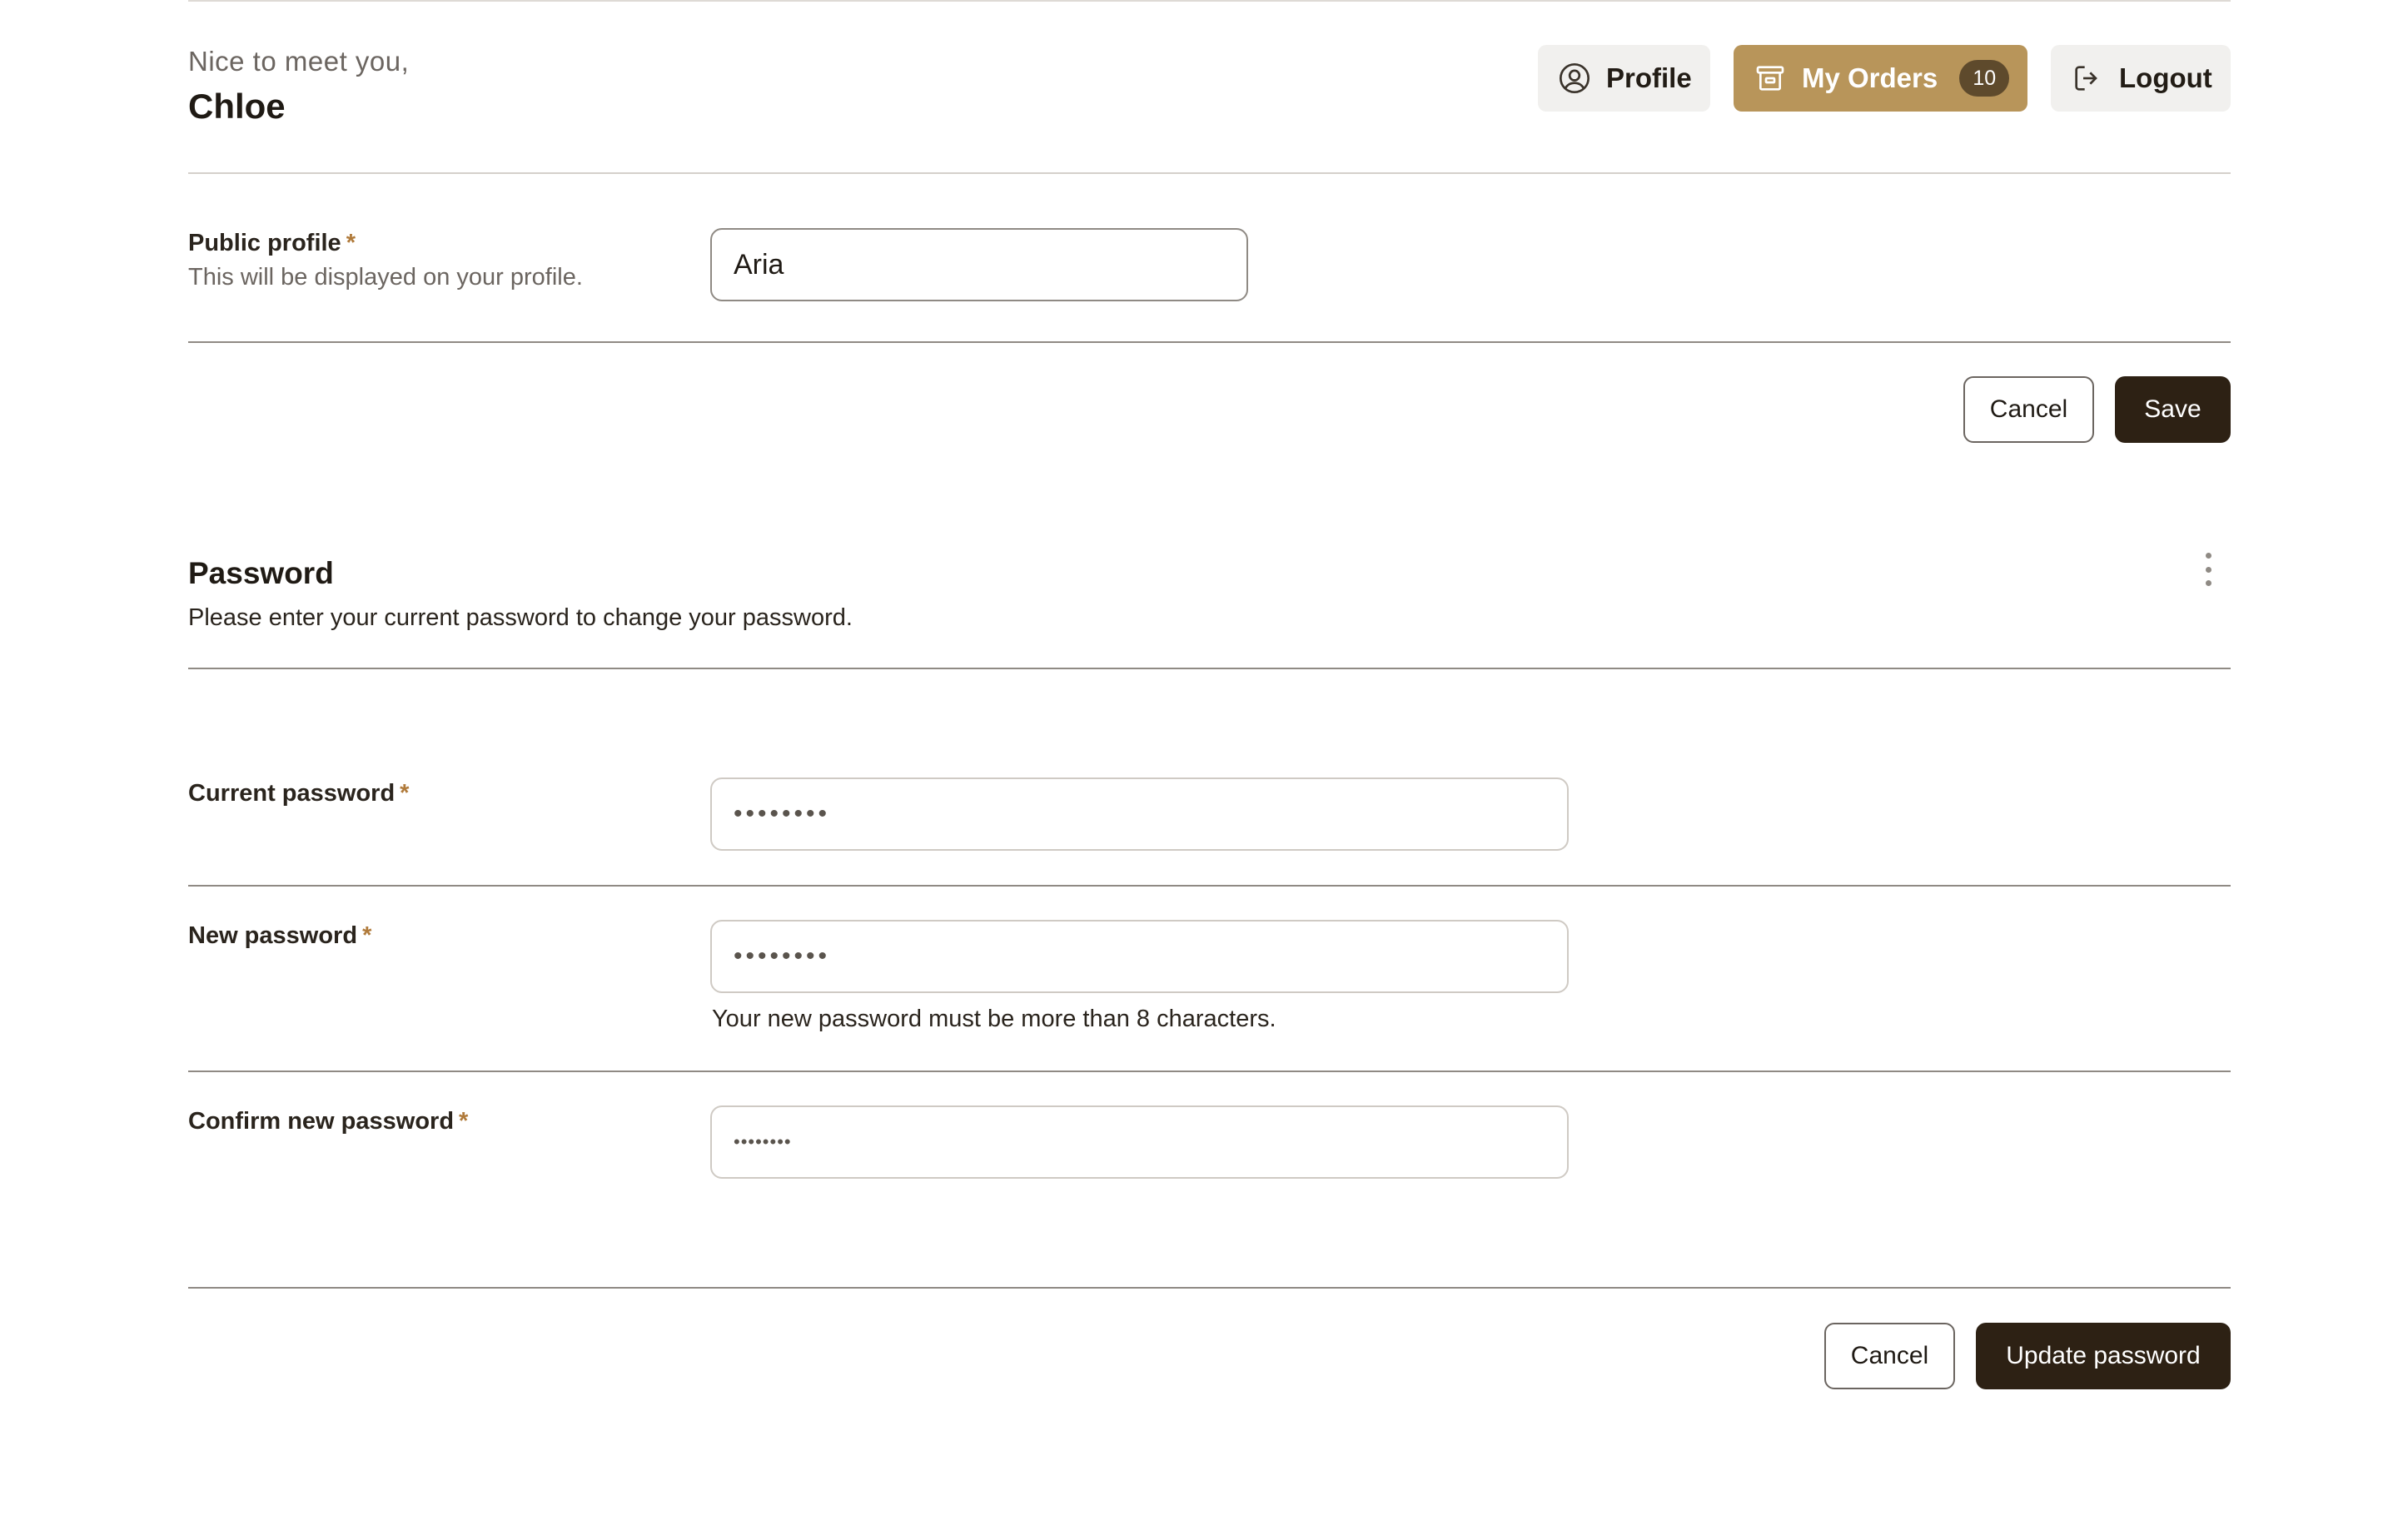 This screenshot has width=2398, height=1540. Describe the element at coordinates (292, 793) in the screenshot. I see `current-password-label-text: Current password` at that location.